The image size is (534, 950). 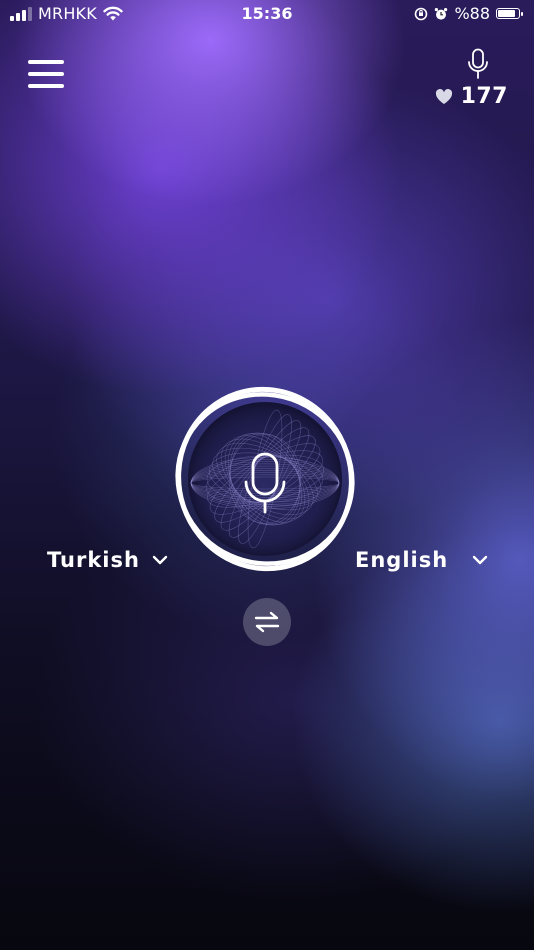 I want to click on credits-widget: 177, so click(x=471, y=79).